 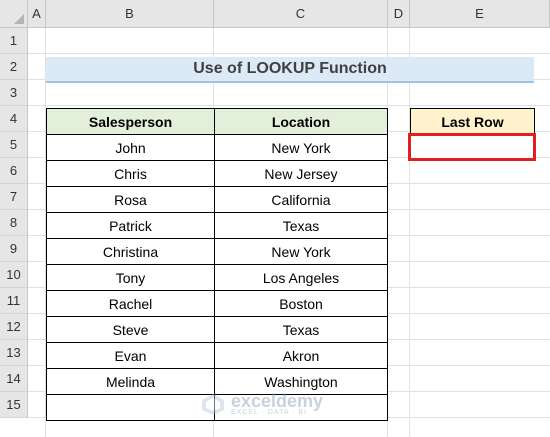 I want to click on exceldemy-watermark: exceldemy EXCEL · DATA · BI, so click(x=275, y=404).